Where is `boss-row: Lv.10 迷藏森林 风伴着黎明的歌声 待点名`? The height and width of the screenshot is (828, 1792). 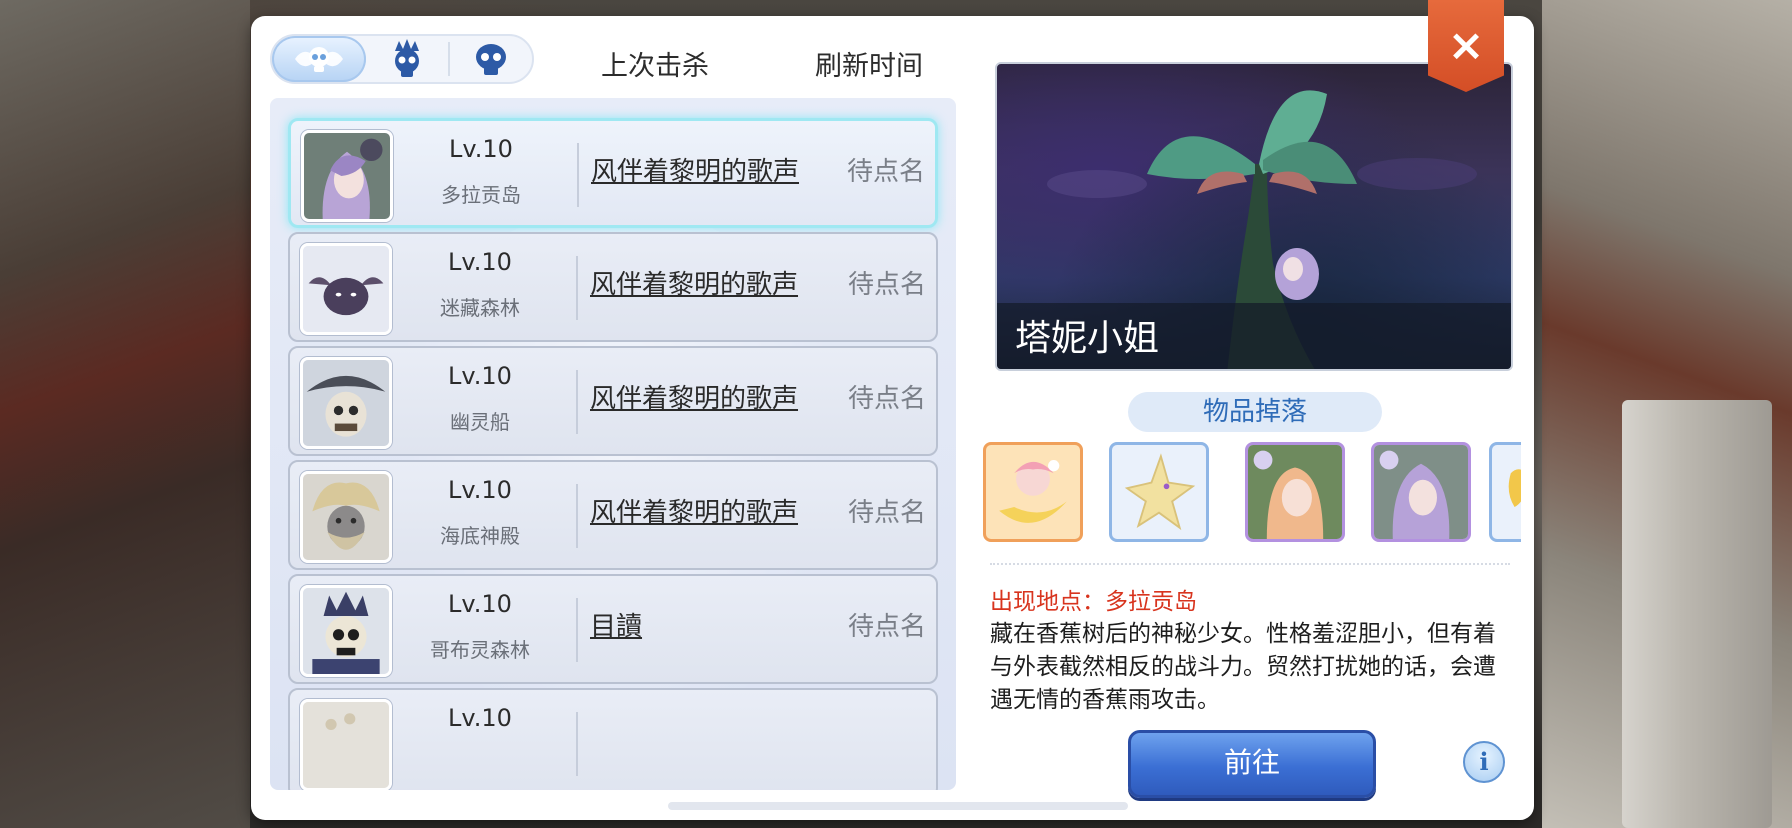 boss-row: Lv.10 迷藏森林 风伴着黎明的歌声 待点名 is located at coordinates (613, 287).